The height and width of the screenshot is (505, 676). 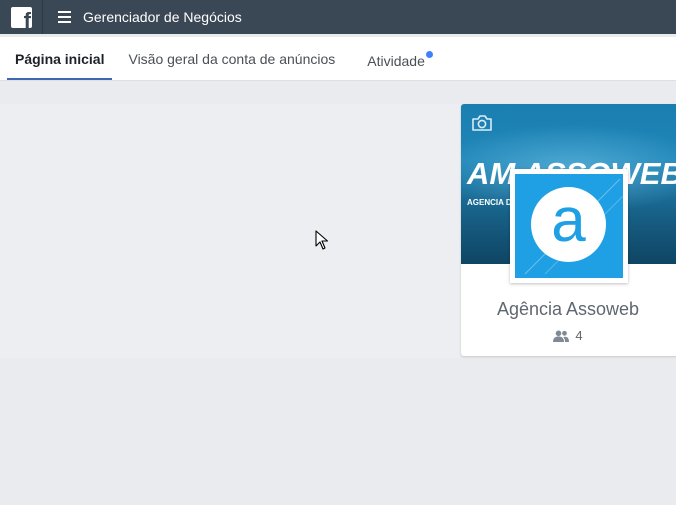 I want to click on tab-home: Página inicial, so click(x=60, y=58).